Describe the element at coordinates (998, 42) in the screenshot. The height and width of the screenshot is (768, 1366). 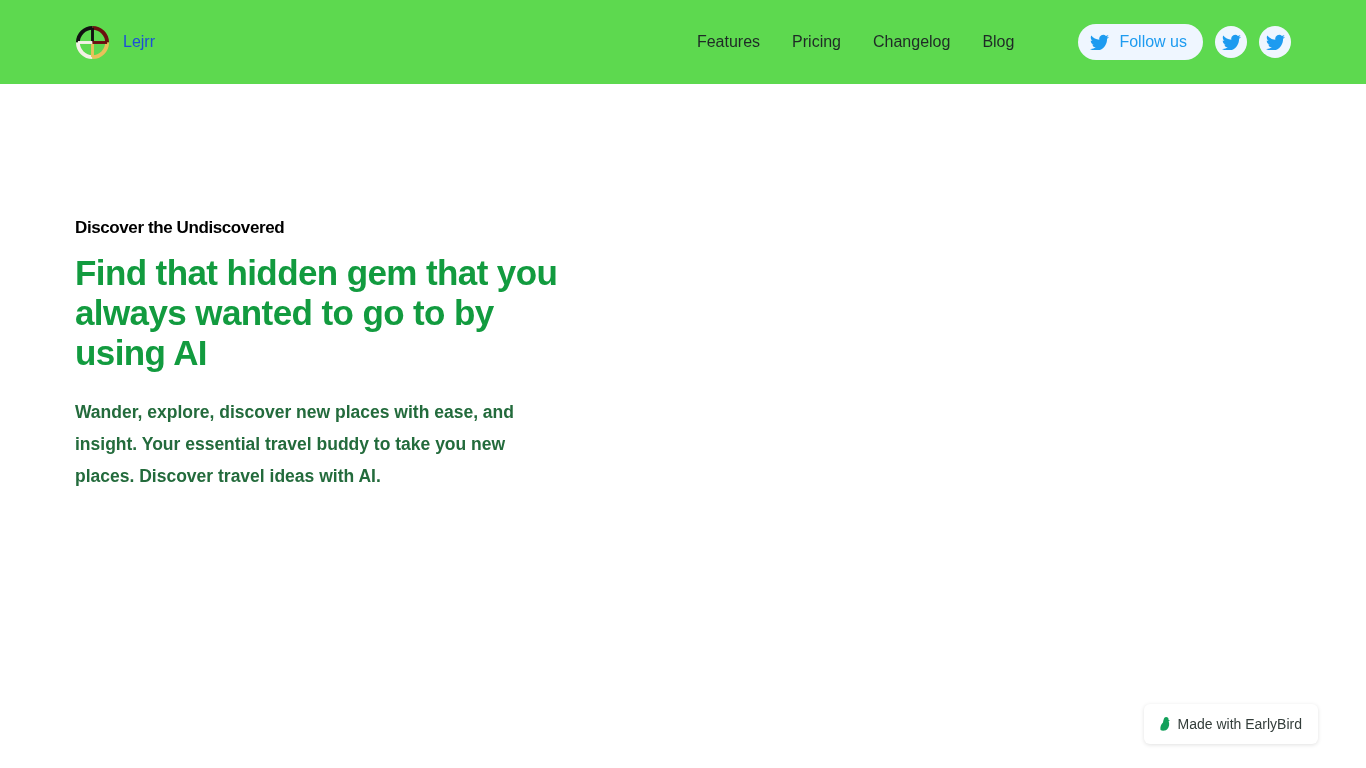
I see `nav-link: Blog` at that location.